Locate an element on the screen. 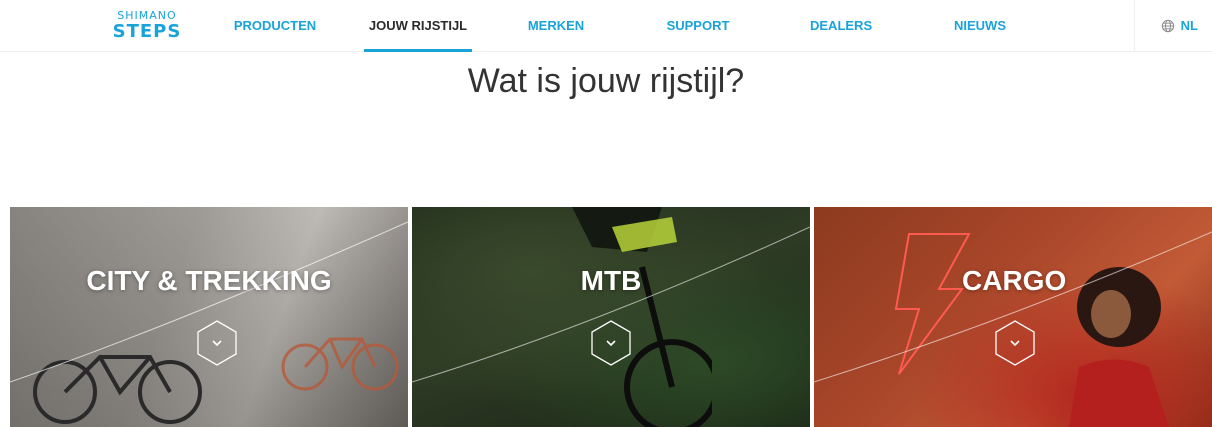  page-title: Wat is jouw rijstijl? is located at coordinates (606, 81).